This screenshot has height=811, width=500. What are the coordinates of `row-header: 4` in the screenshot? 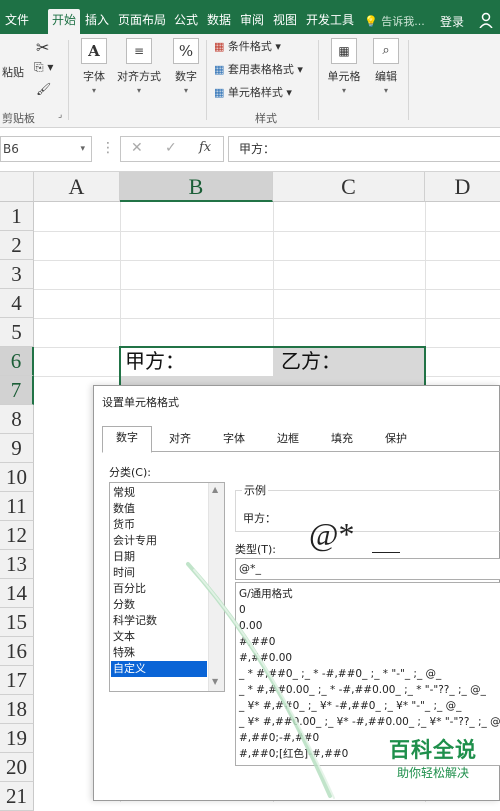 It's located at (17, 303).